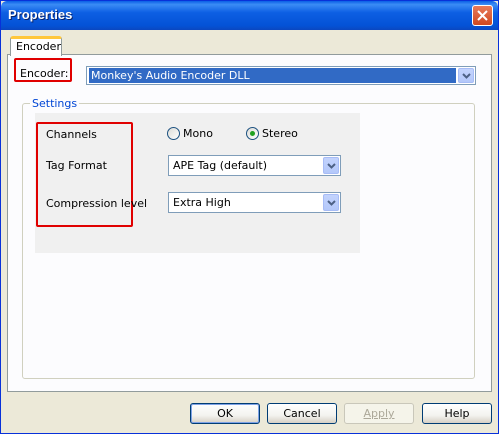  I want to click on encoder-selected-value: Monkey's Audio Encoder DLL, so click(272, 75).